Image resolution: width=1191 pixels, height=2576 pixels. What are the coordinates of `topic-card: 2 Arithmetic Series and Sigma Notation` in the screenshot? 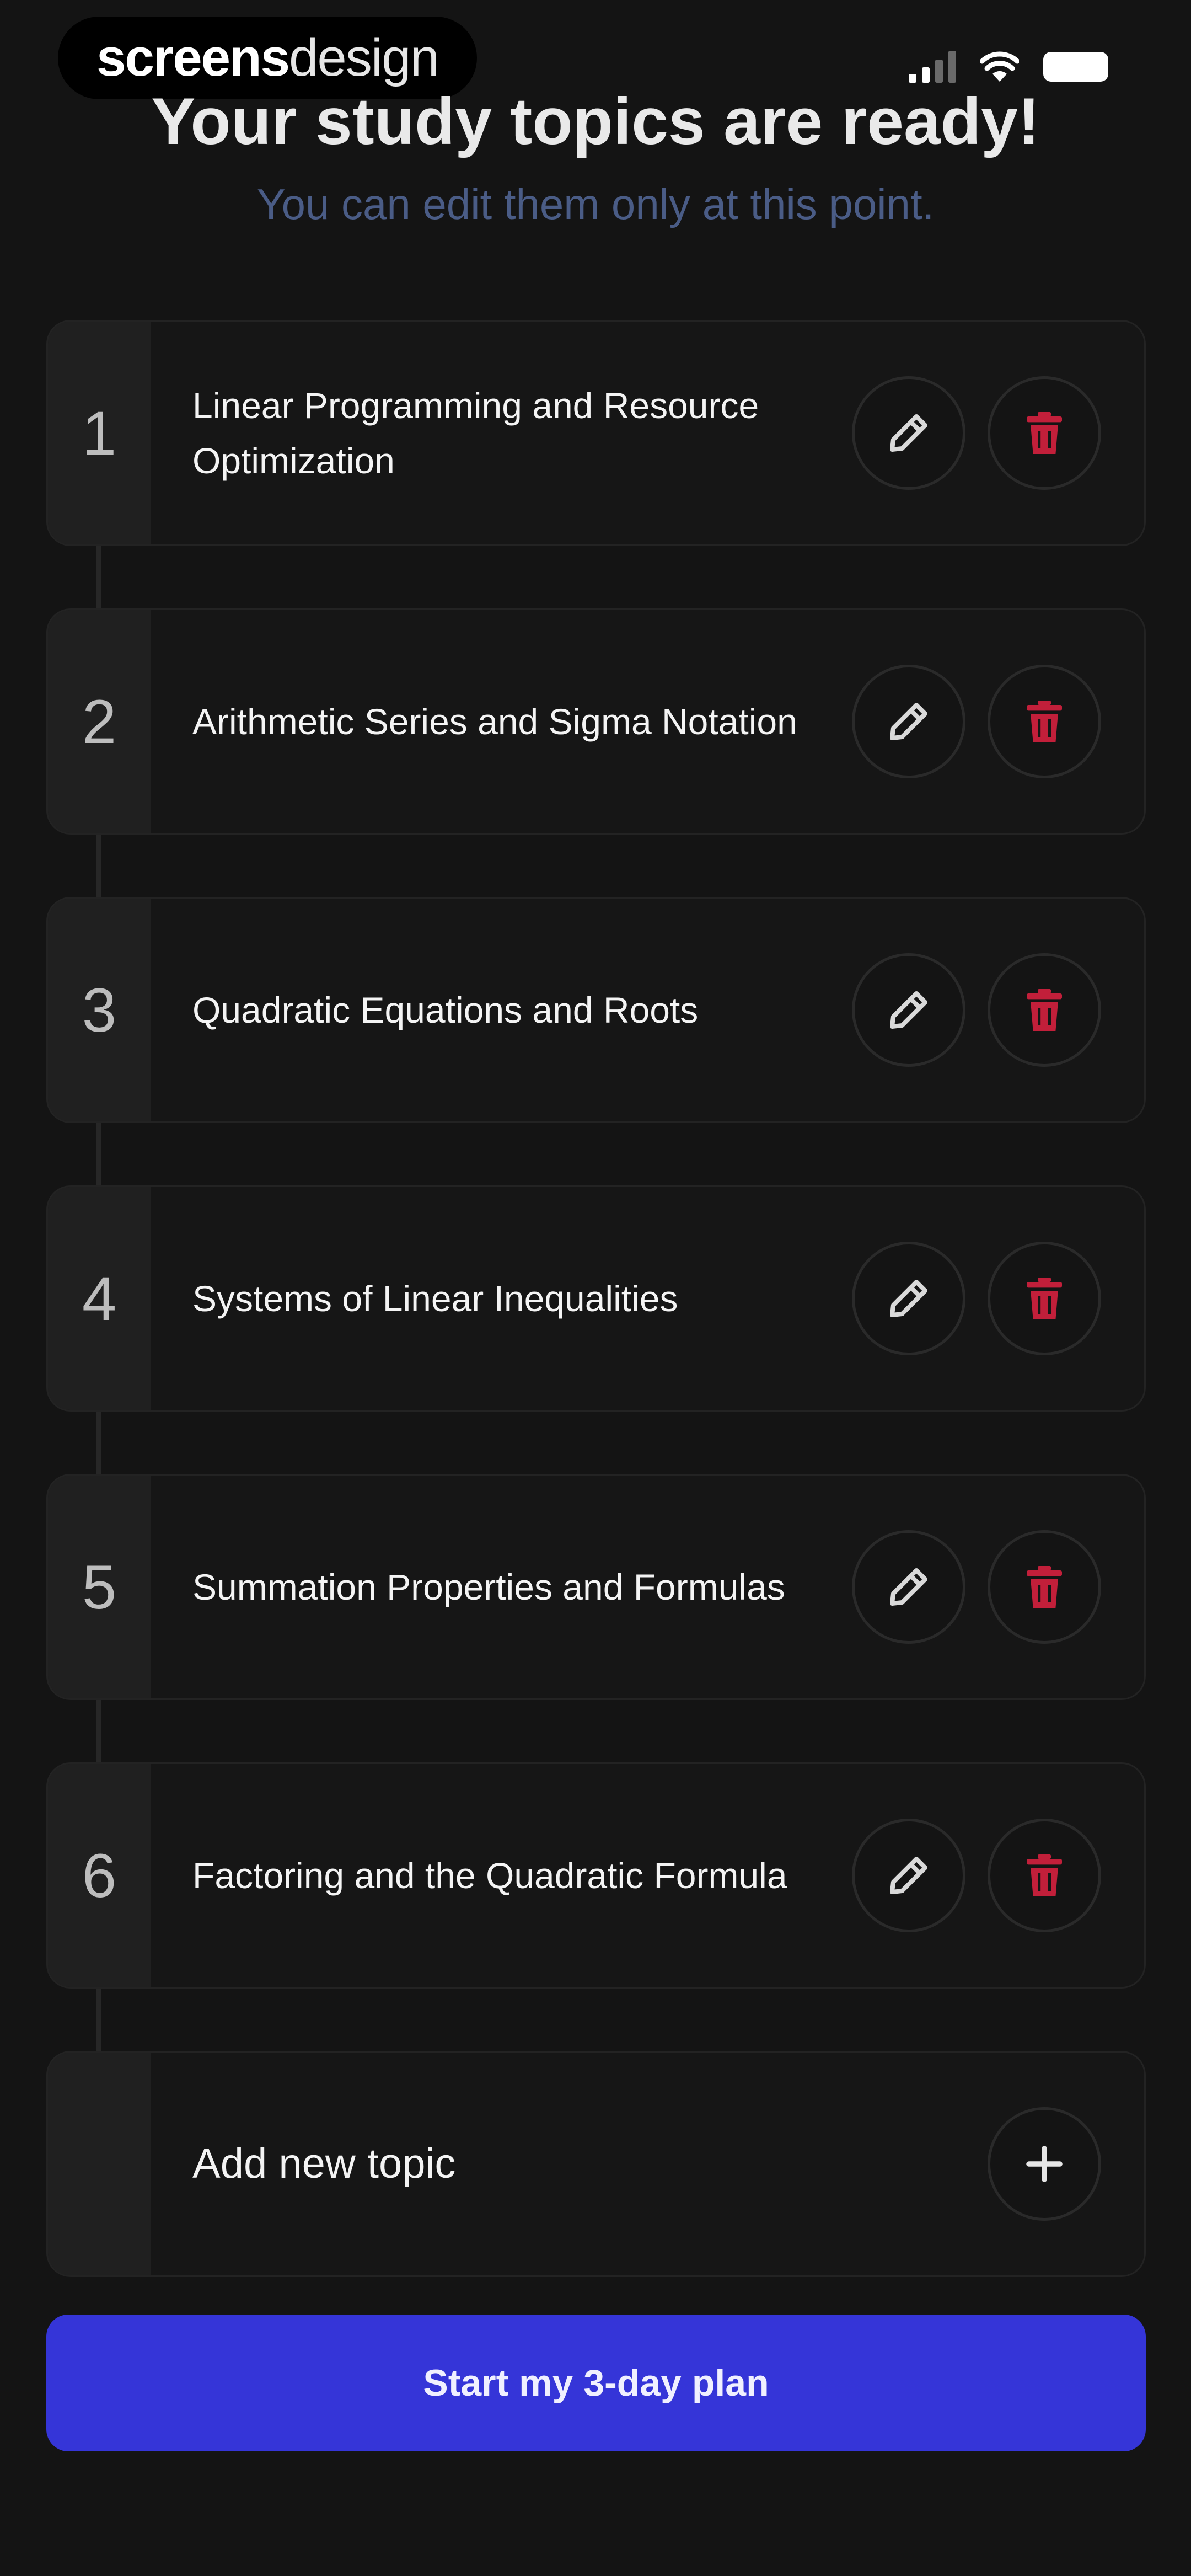 It's located at (596, 721).